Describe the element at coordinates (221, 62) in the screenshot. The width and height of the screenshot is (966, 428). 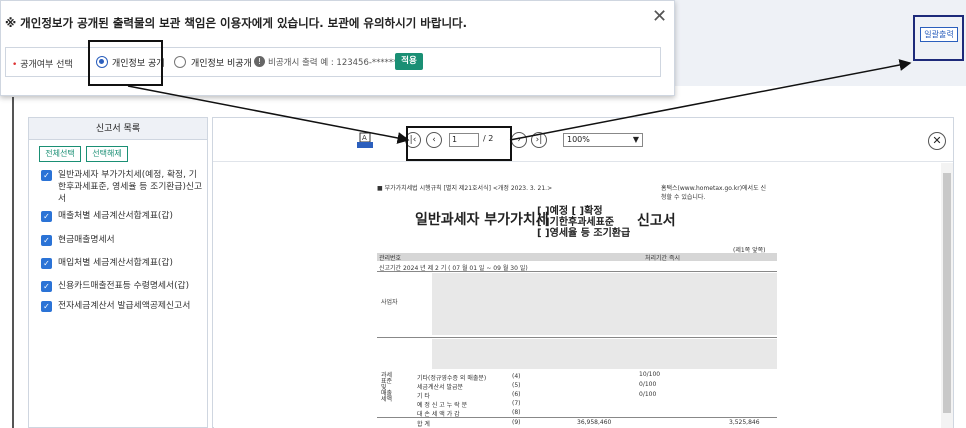
I see `radio-private-label: 개인정보 비공개` at that location.